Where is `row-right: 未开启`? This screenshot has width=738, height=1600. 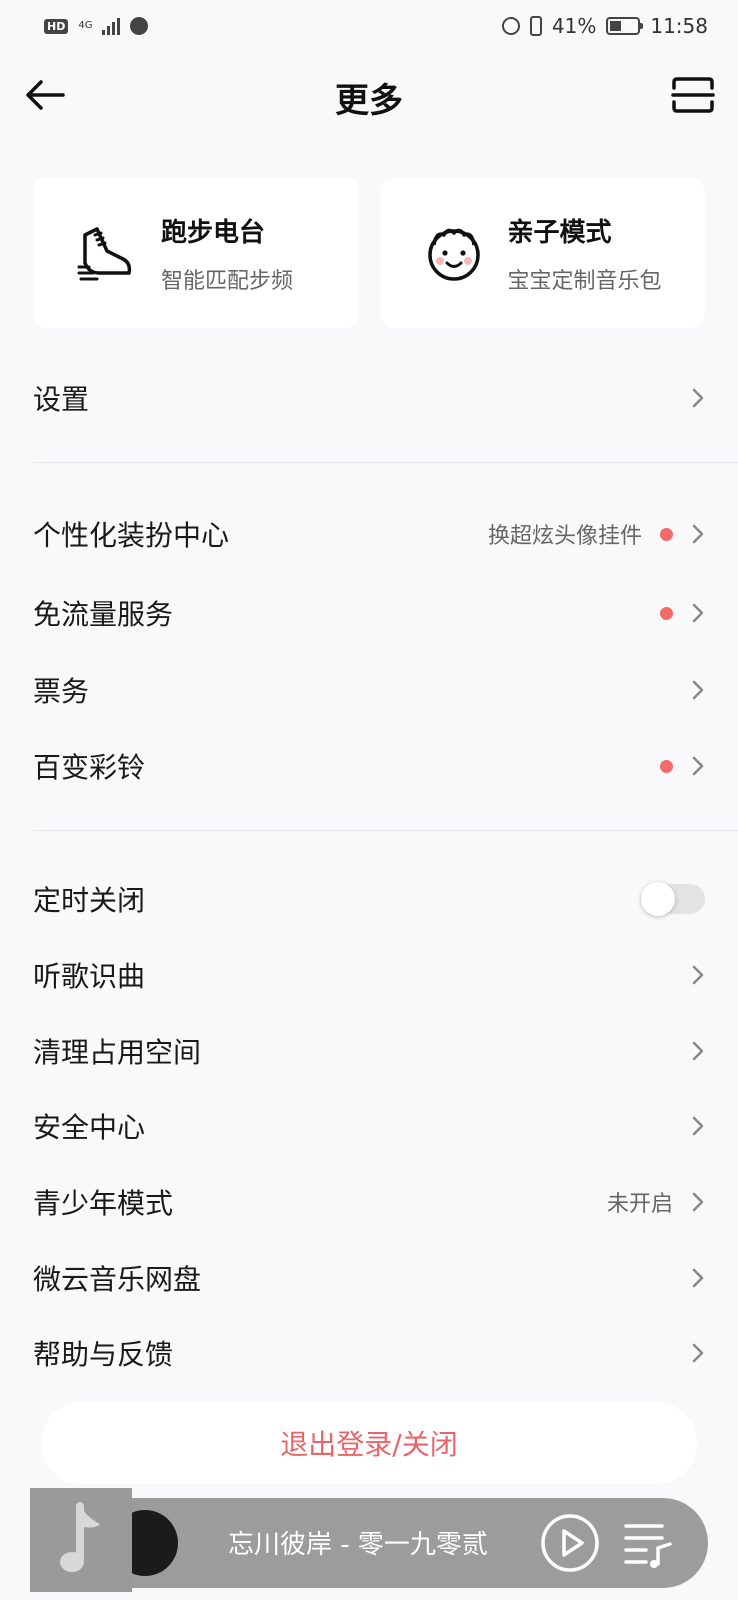
row-right: 未开启 is located at coordinates (656, 1202).